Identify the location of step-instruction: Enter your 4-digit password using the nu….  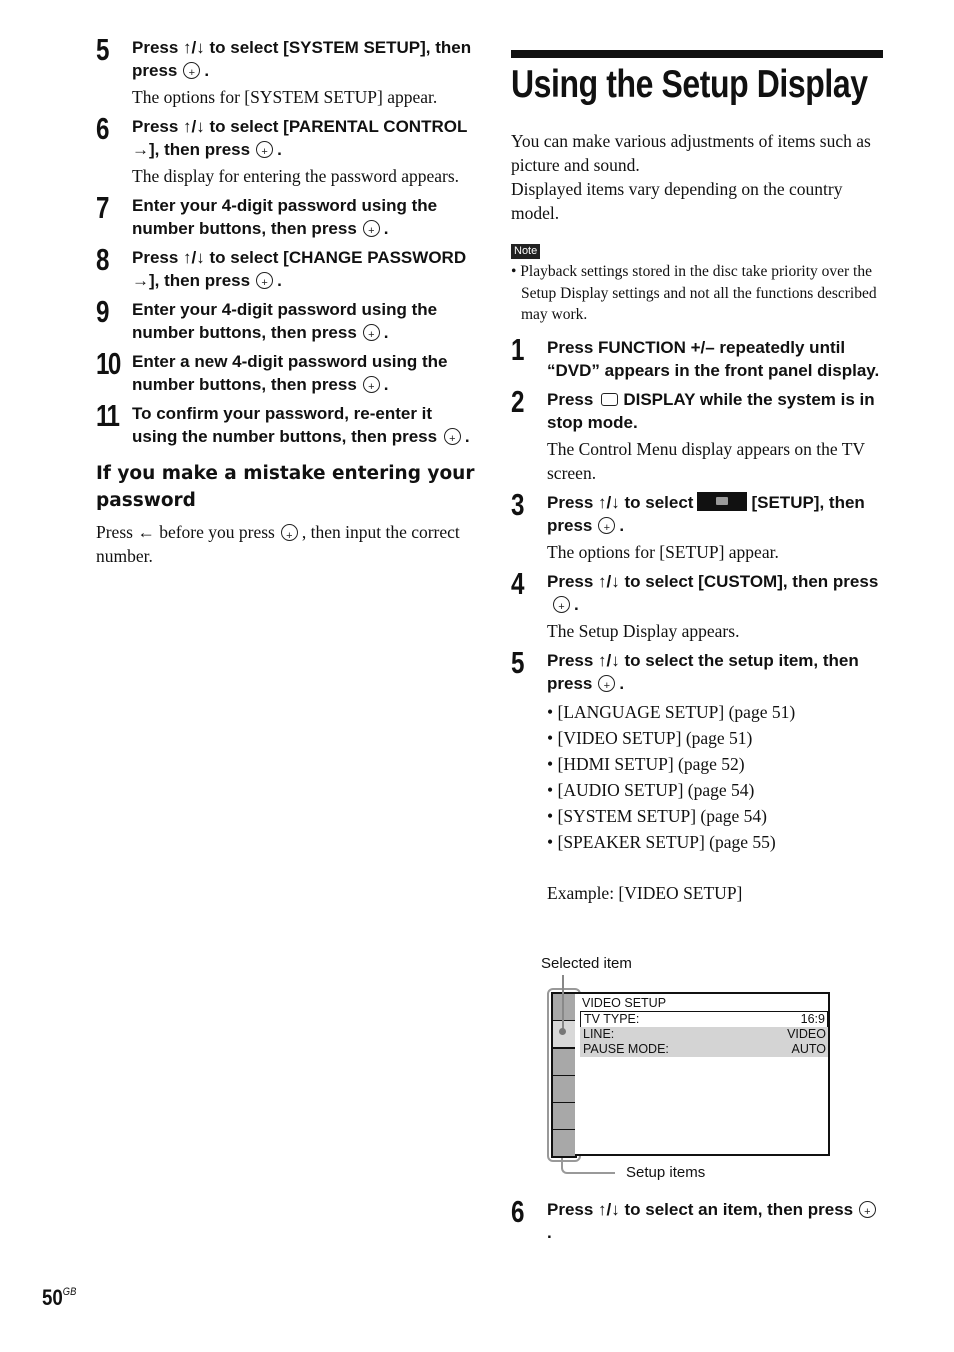
(285, 217).